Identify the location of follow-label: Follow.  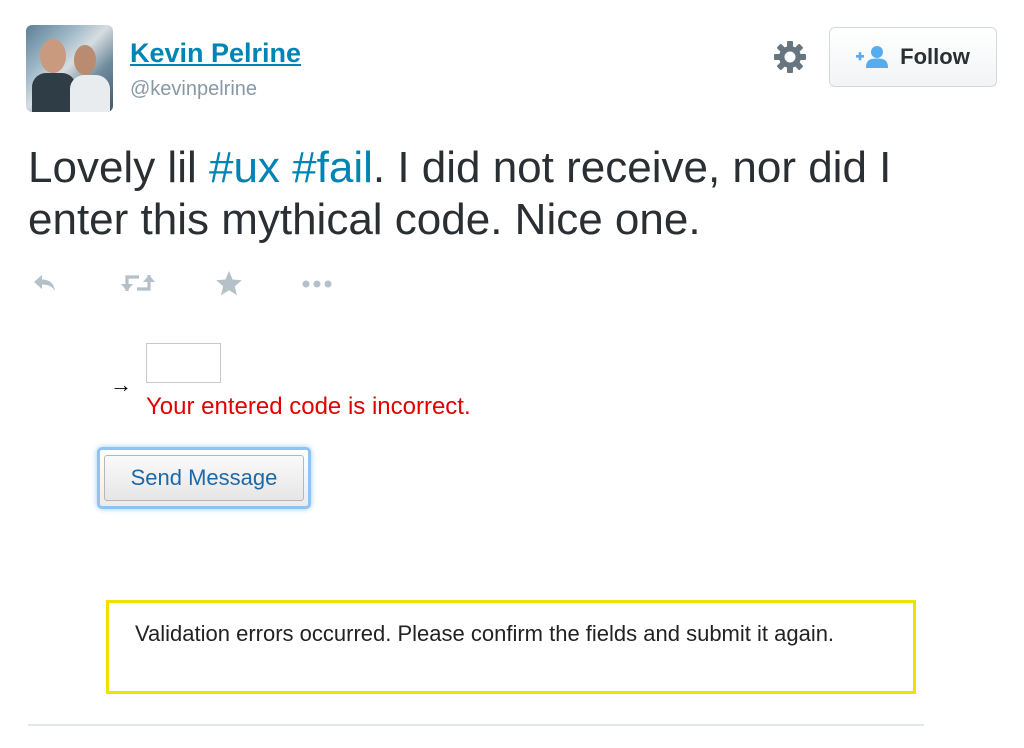
(935, 56).